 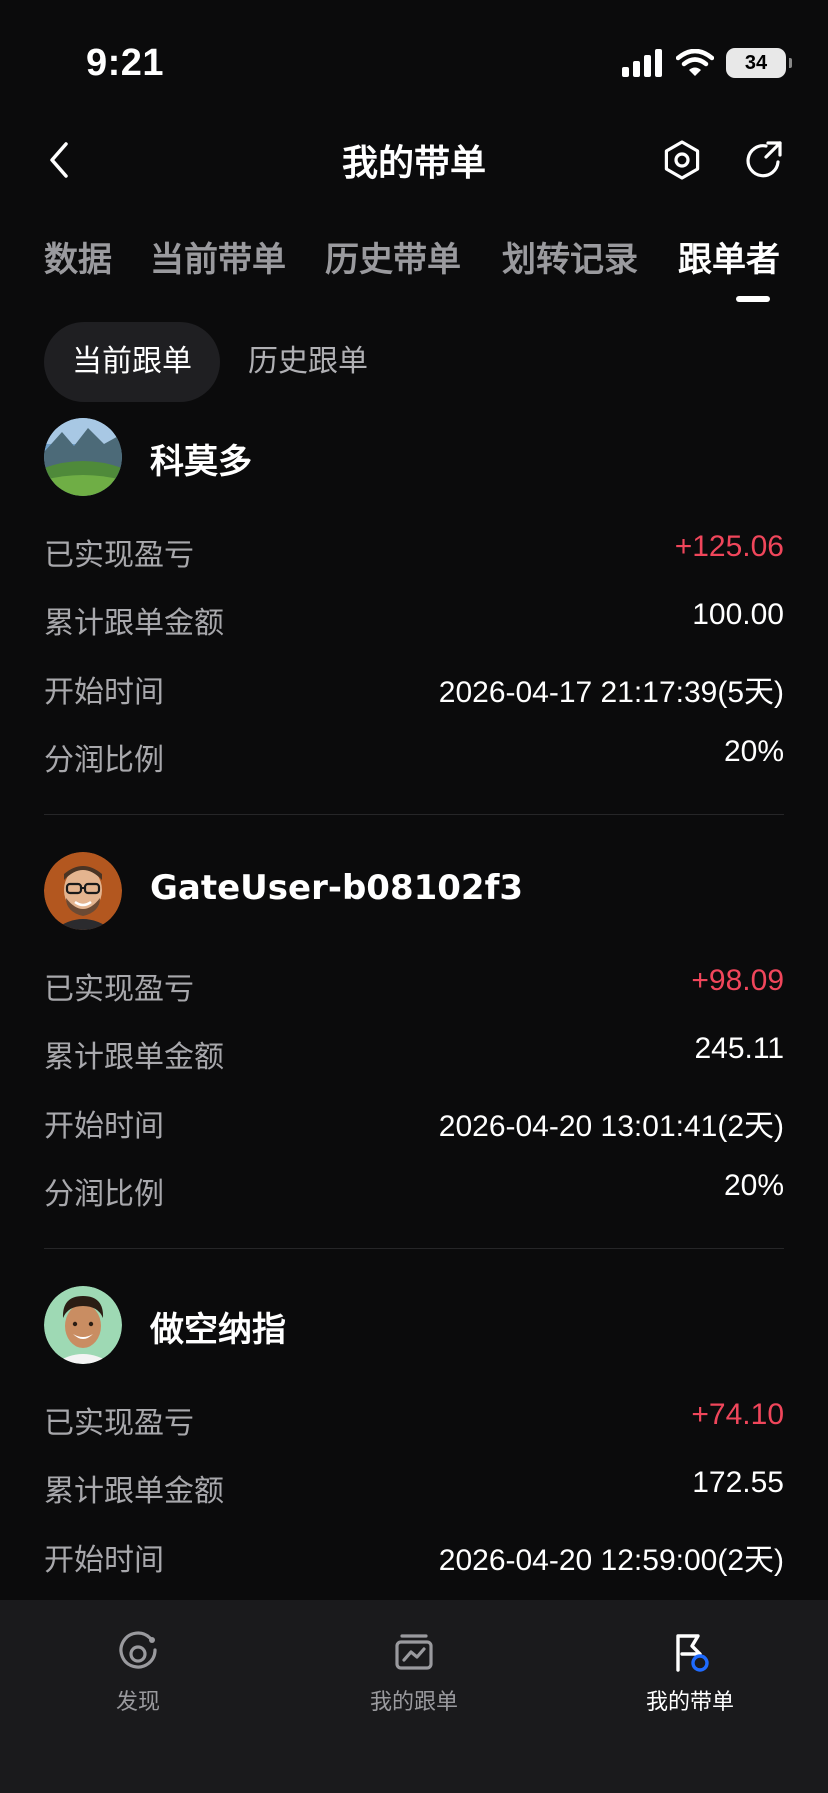 I want to click on start-time-value: 2026-04-20 13:01:41(2天), so click(x=611, y=1126).